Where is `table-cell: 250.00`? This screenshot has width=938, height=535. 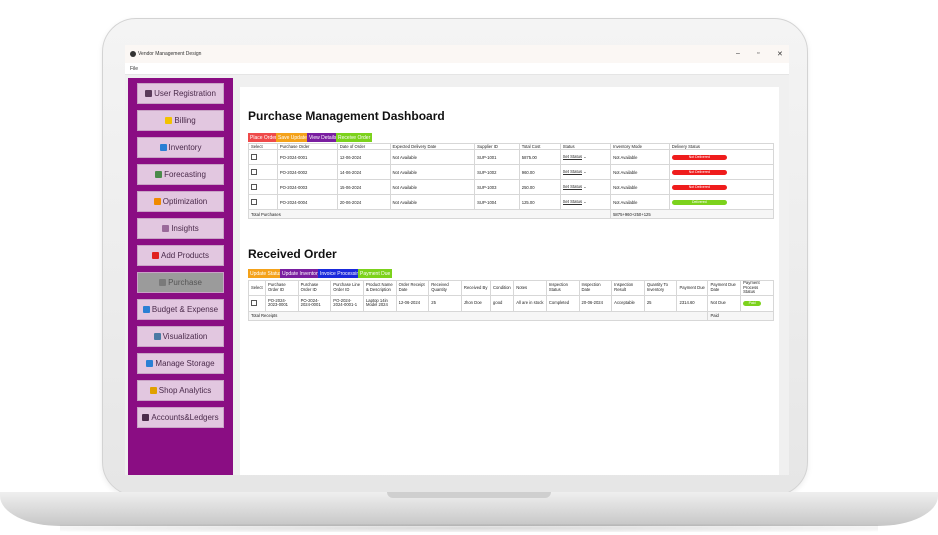
table-cell: 250.00 is located at coordinates (539, 187).